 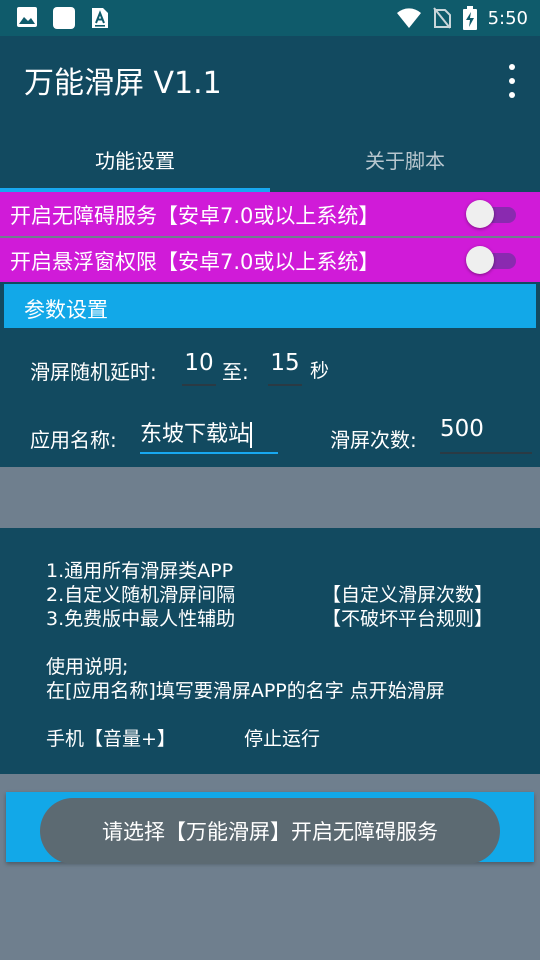 I want to click on more-vert-icon, so click(x=512, y=81).